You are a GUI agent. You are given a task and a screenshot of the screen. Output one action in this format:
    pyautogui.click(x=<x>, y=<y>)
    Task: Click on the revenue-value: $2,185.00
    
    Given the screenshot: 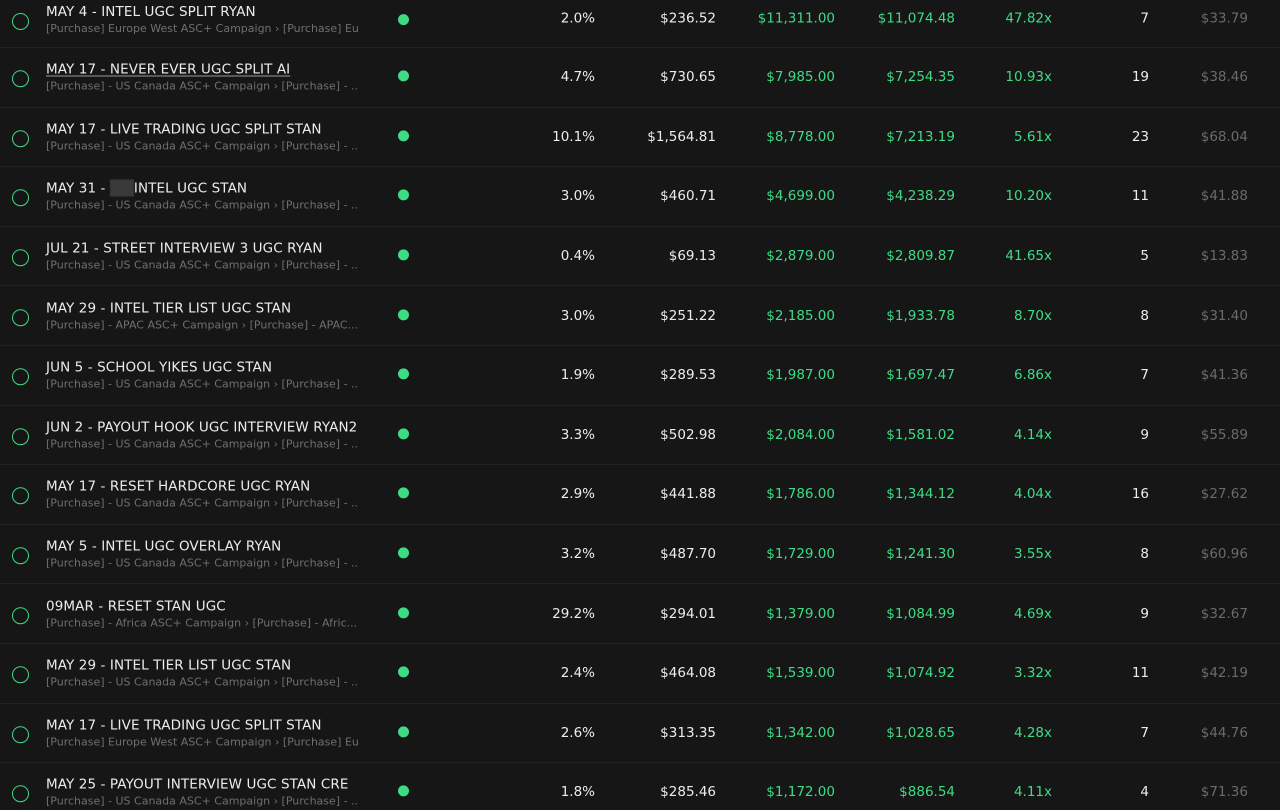 What is the action you would take?
    pyautogui.click(x=800, y=315)
    